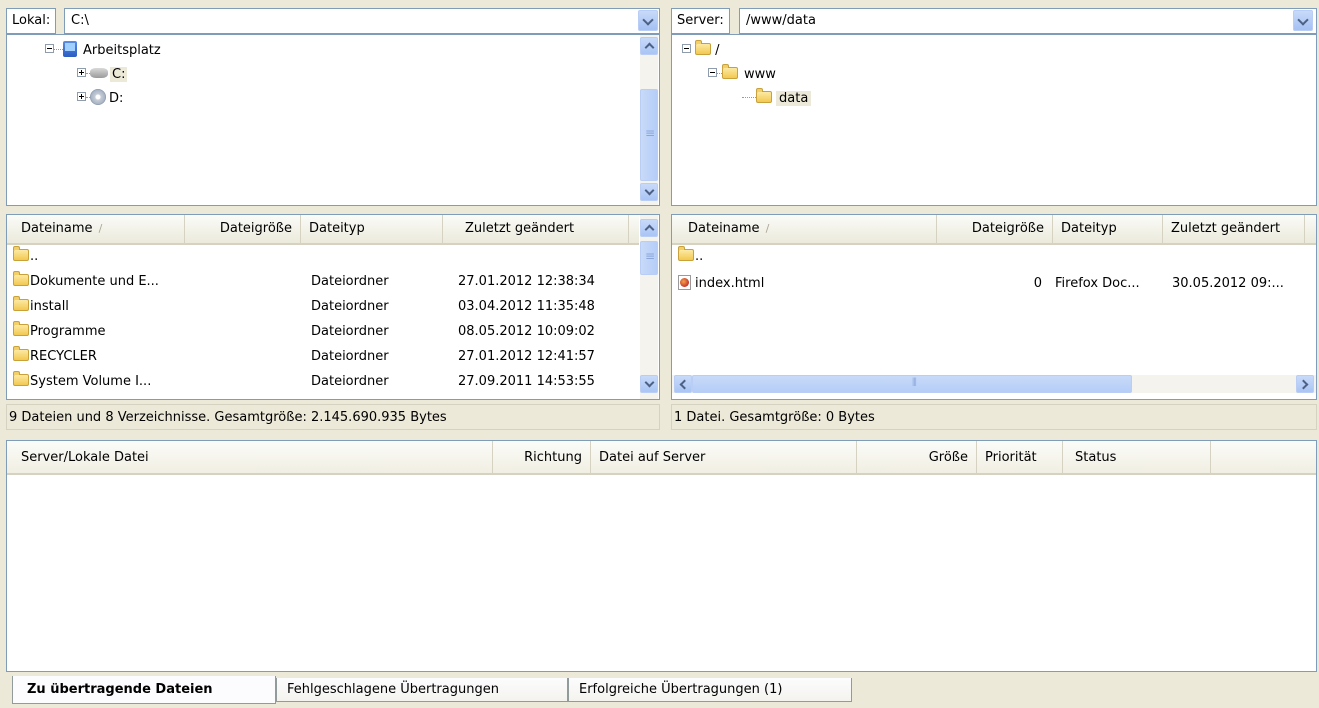  I want to click on remote-list-horizontal-scrollbar, so click(994, 384).